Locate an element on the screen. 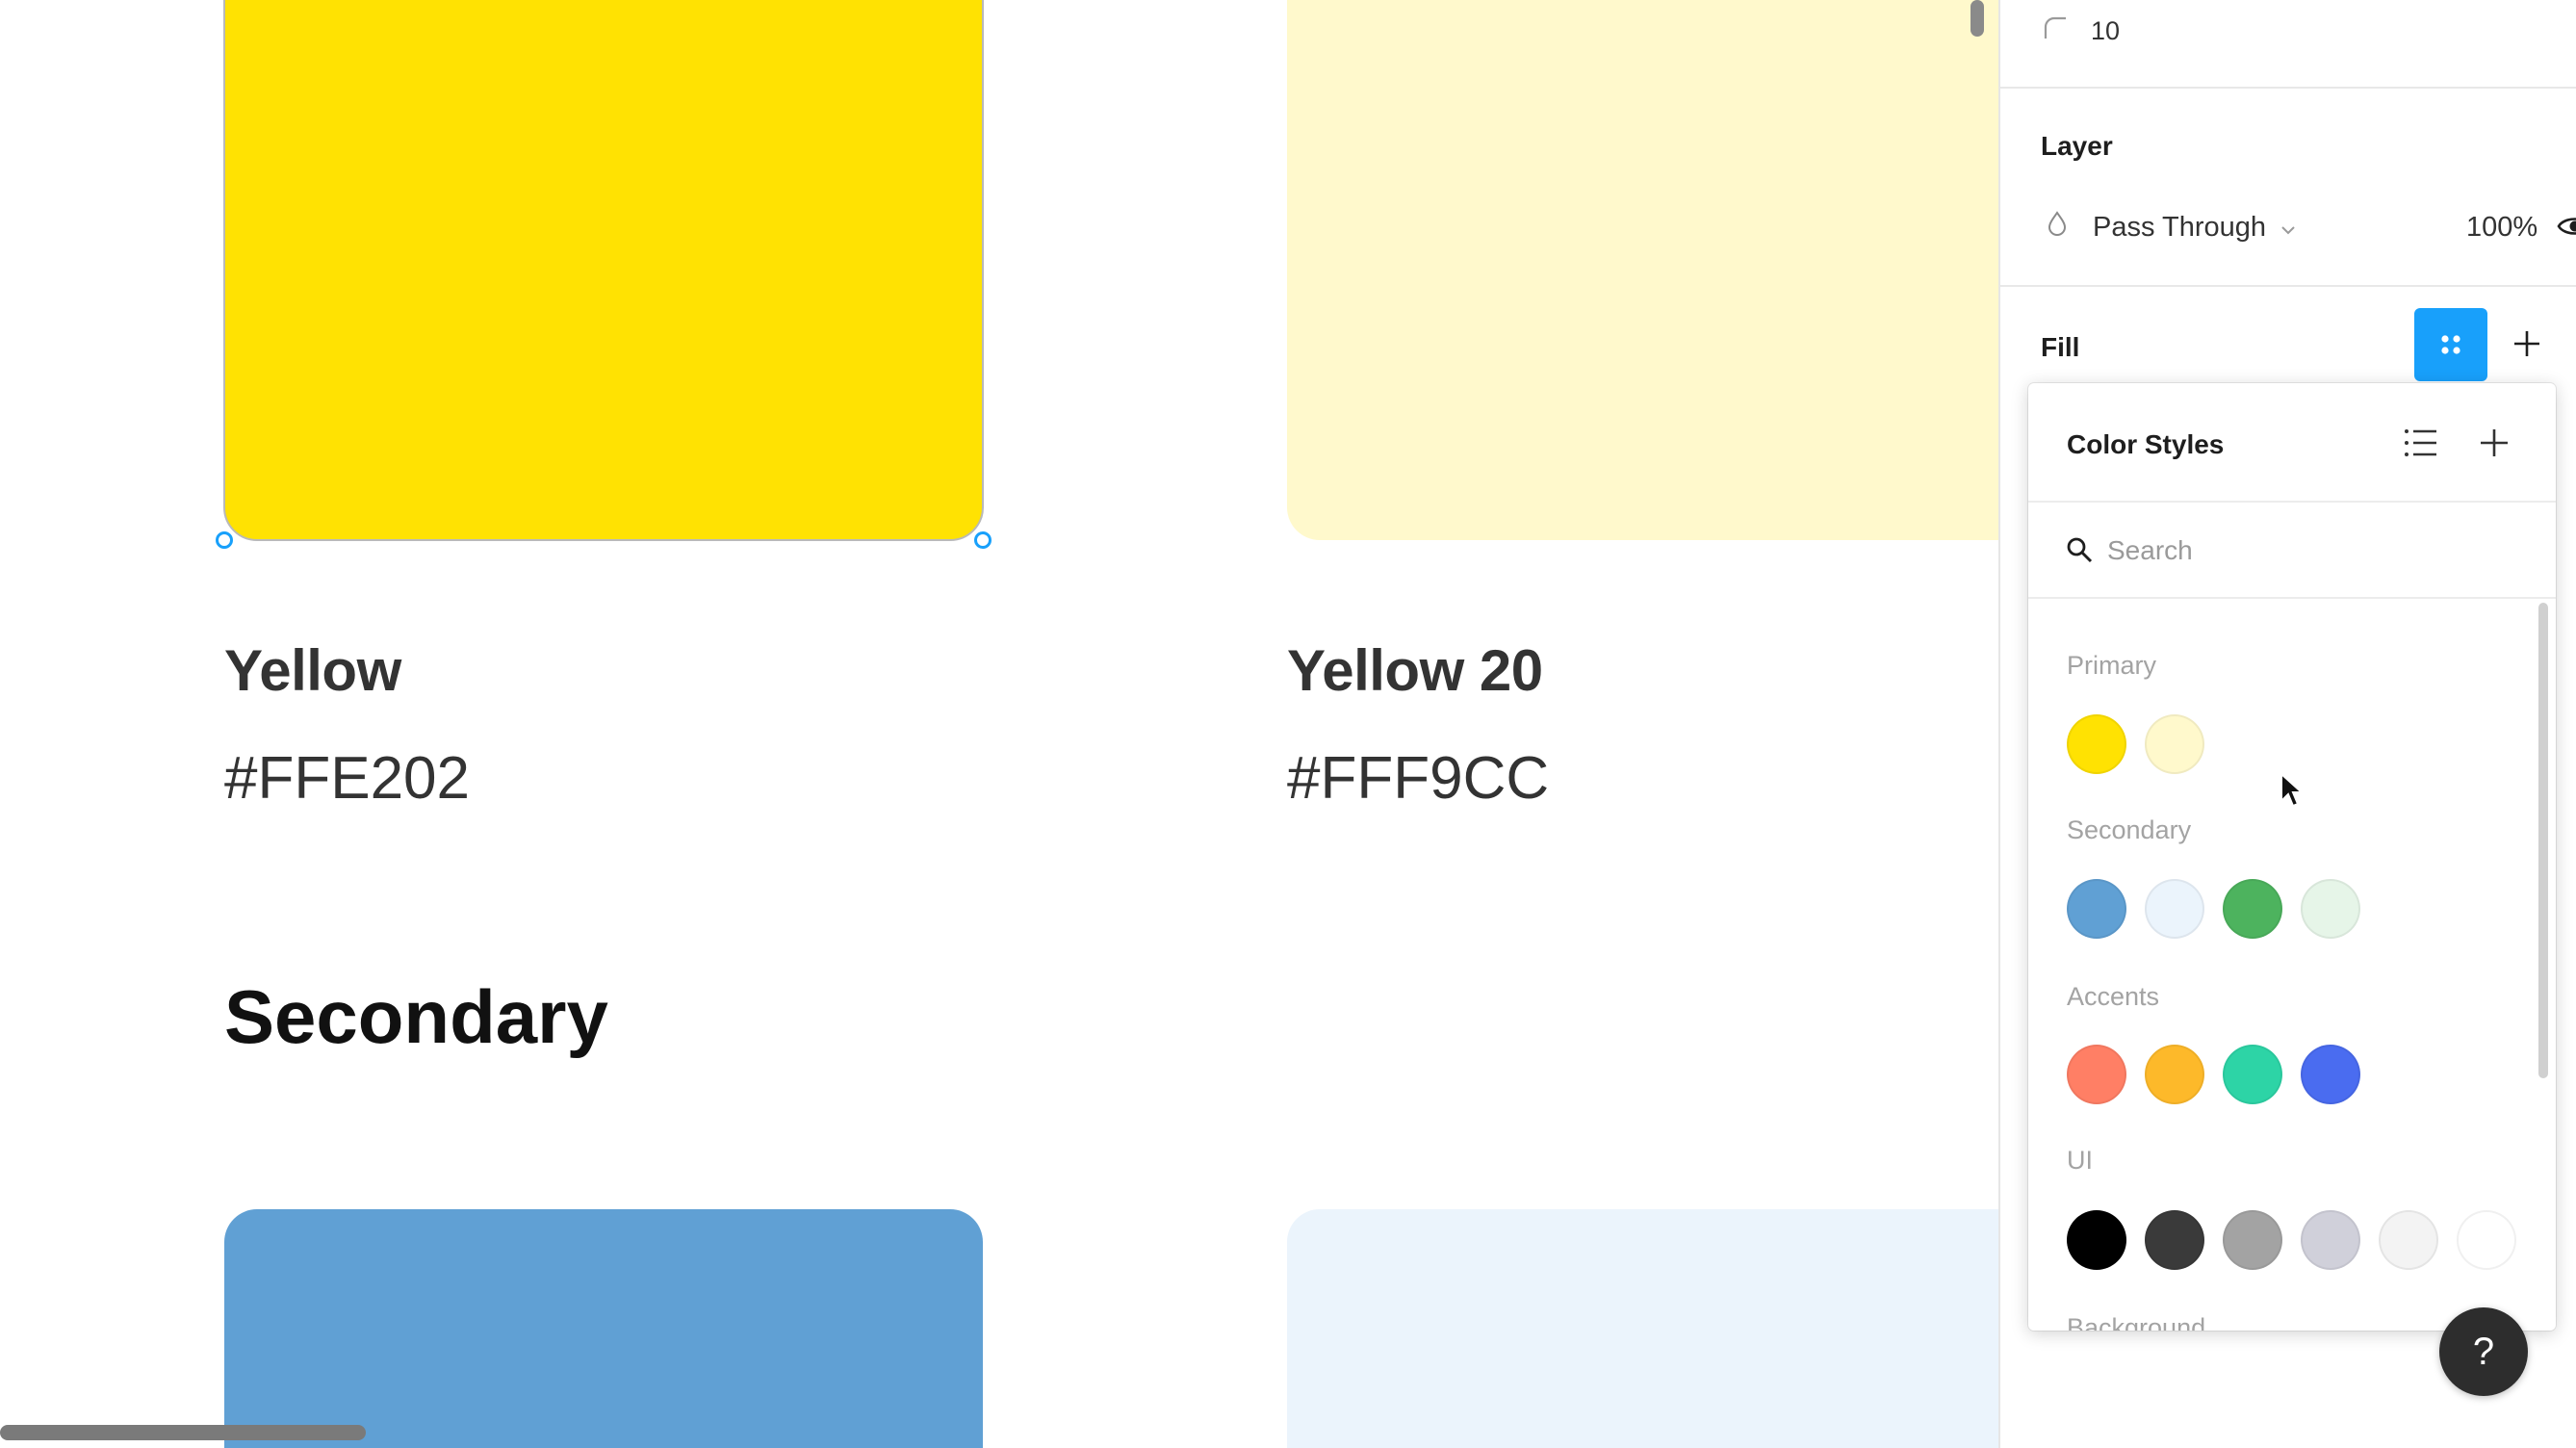 The image size is (2576, 1448). group-label-primary: Primary is located at coordinates (2111, 665).